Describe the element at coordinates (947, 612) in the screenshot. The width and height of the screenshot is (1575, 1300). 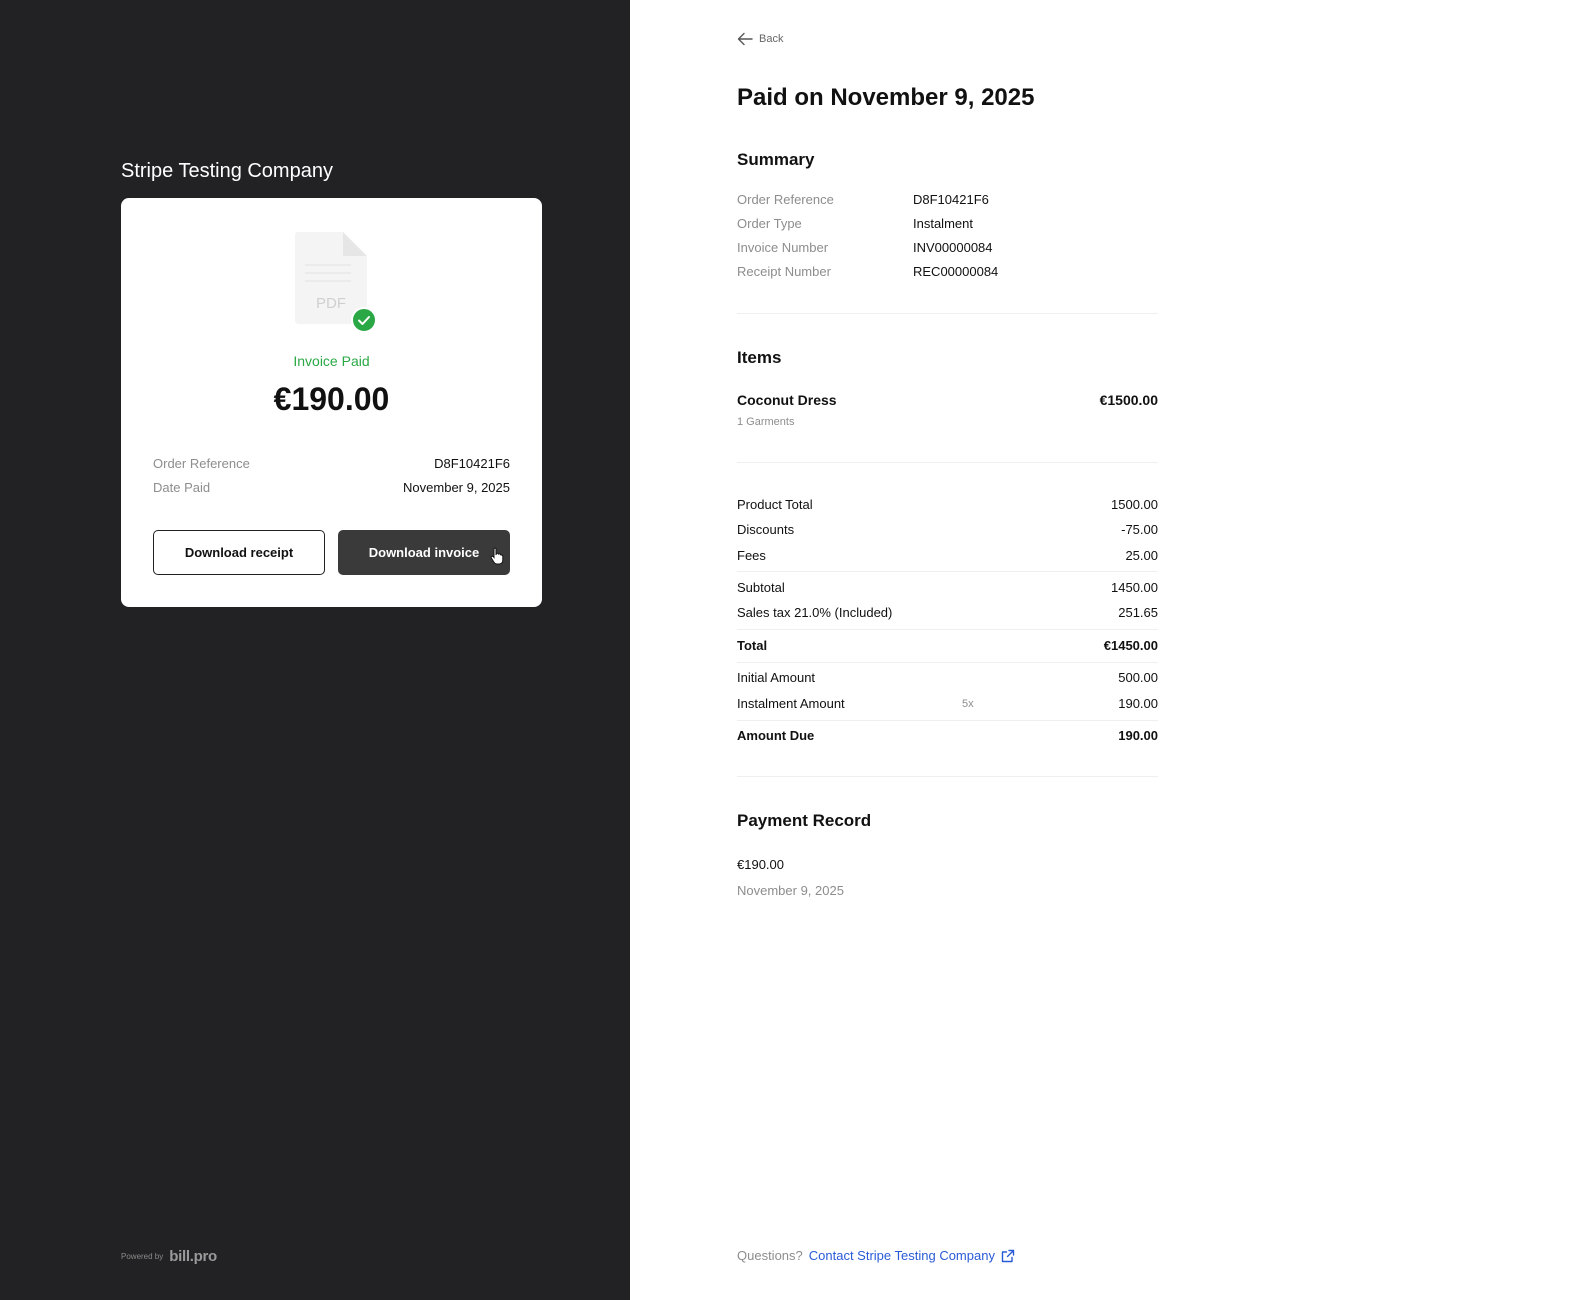
I see `totals-row-sales-tax: Sales tax 21.0% (Included) 251.65` at that location.